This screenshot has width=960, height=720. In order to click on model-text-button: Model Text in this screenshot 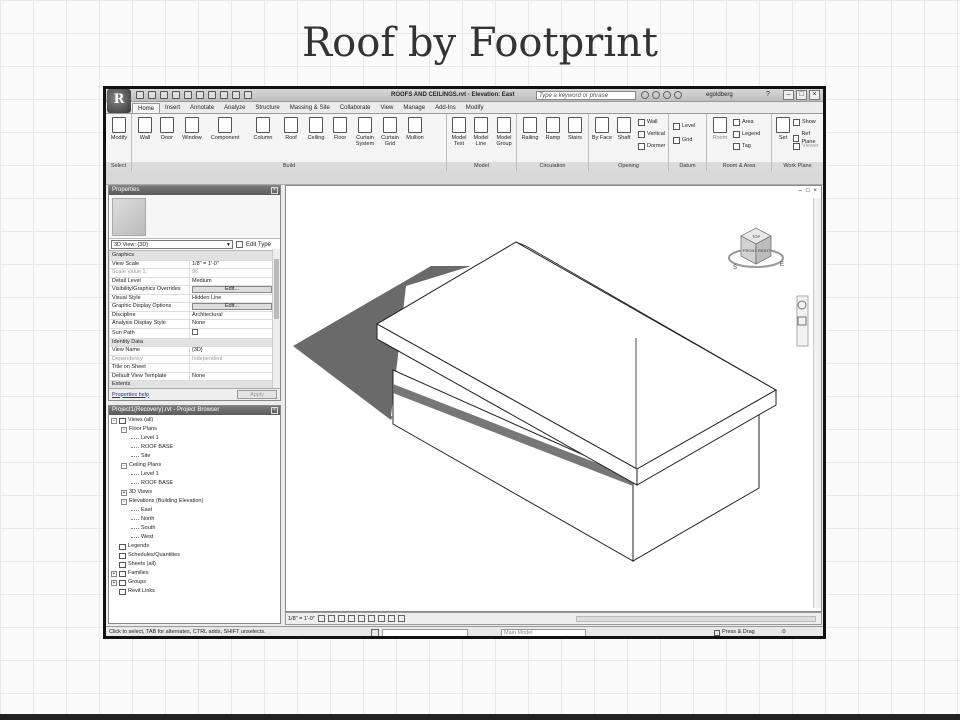, I will do `click(459, 132)`.